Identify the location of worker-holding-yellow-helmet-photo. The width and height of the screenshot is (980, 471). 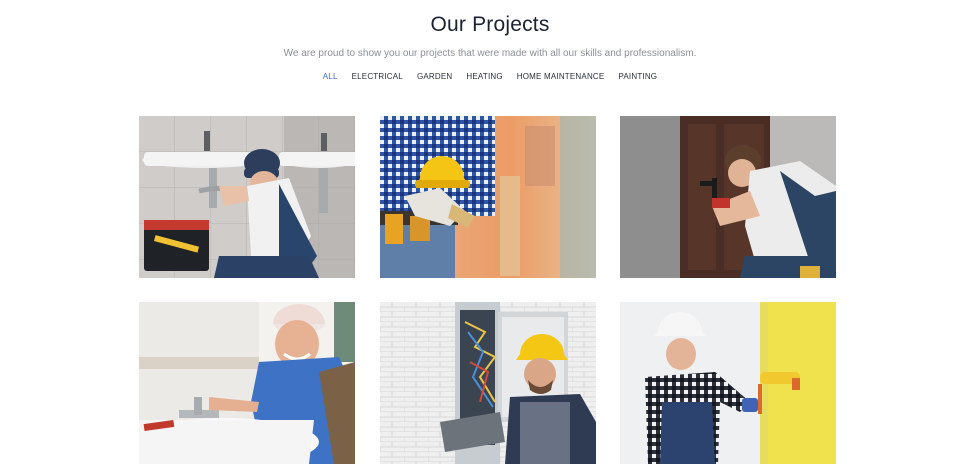
(487, 197).